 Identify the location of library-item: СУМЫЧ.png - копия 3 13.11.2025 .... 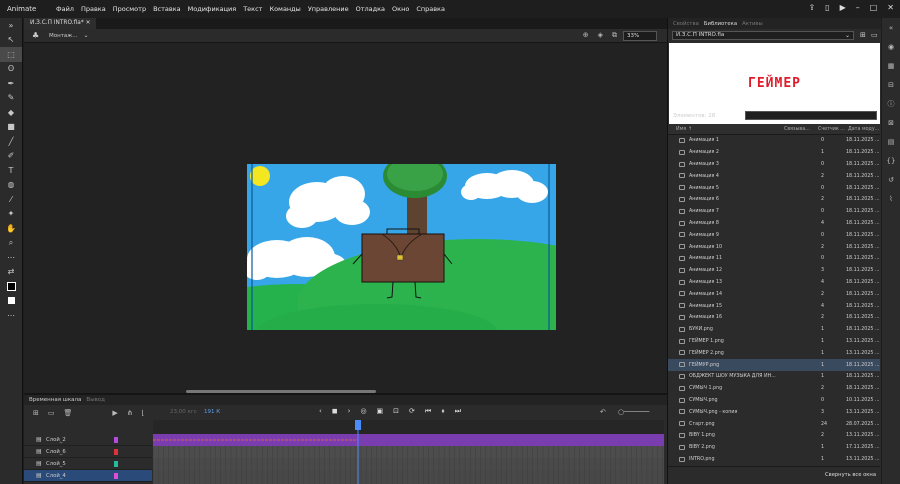
(774, 412).